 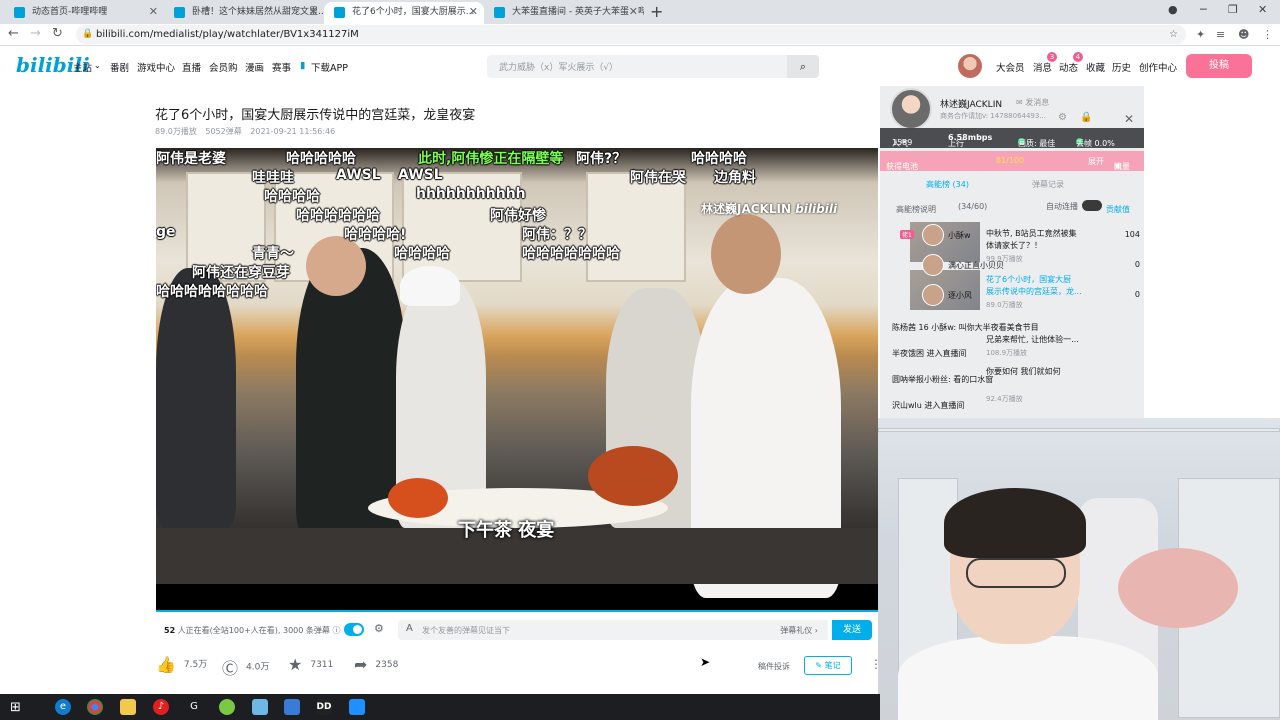 I want to click on danmaku-input: A 发个友善的弹幕见证当下 弹幕礼仪 ›, so click(x=613, y=630).